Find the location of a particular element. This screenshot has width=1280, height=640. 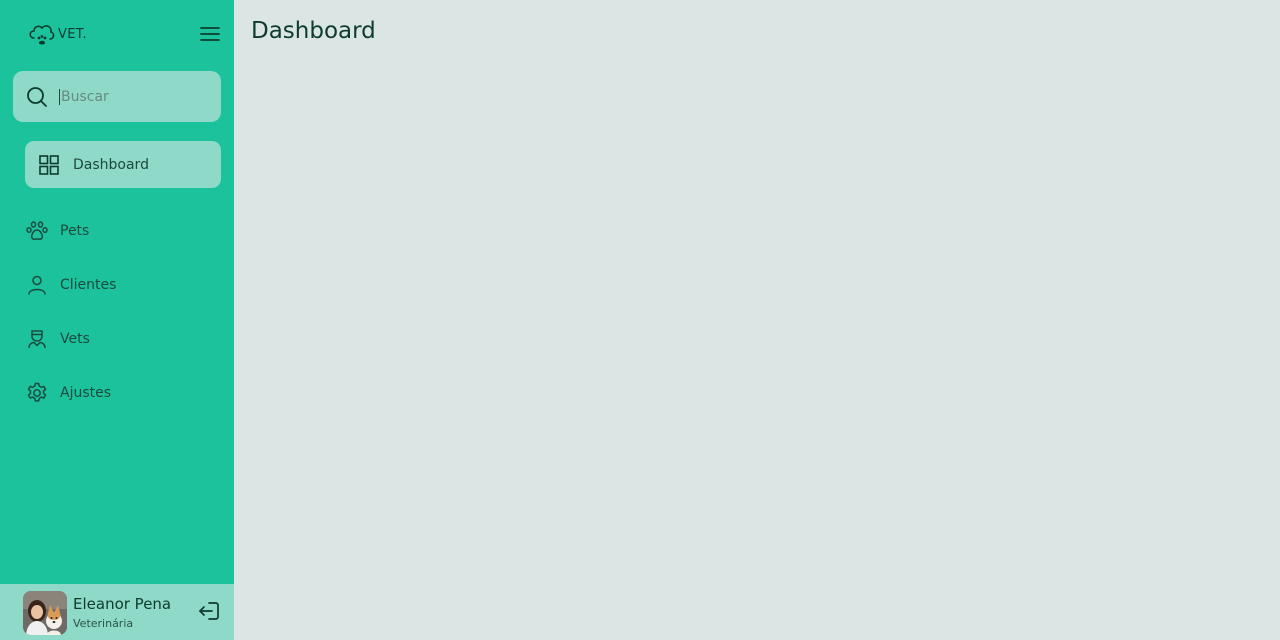

search-box is located at coordinates (117, 96).